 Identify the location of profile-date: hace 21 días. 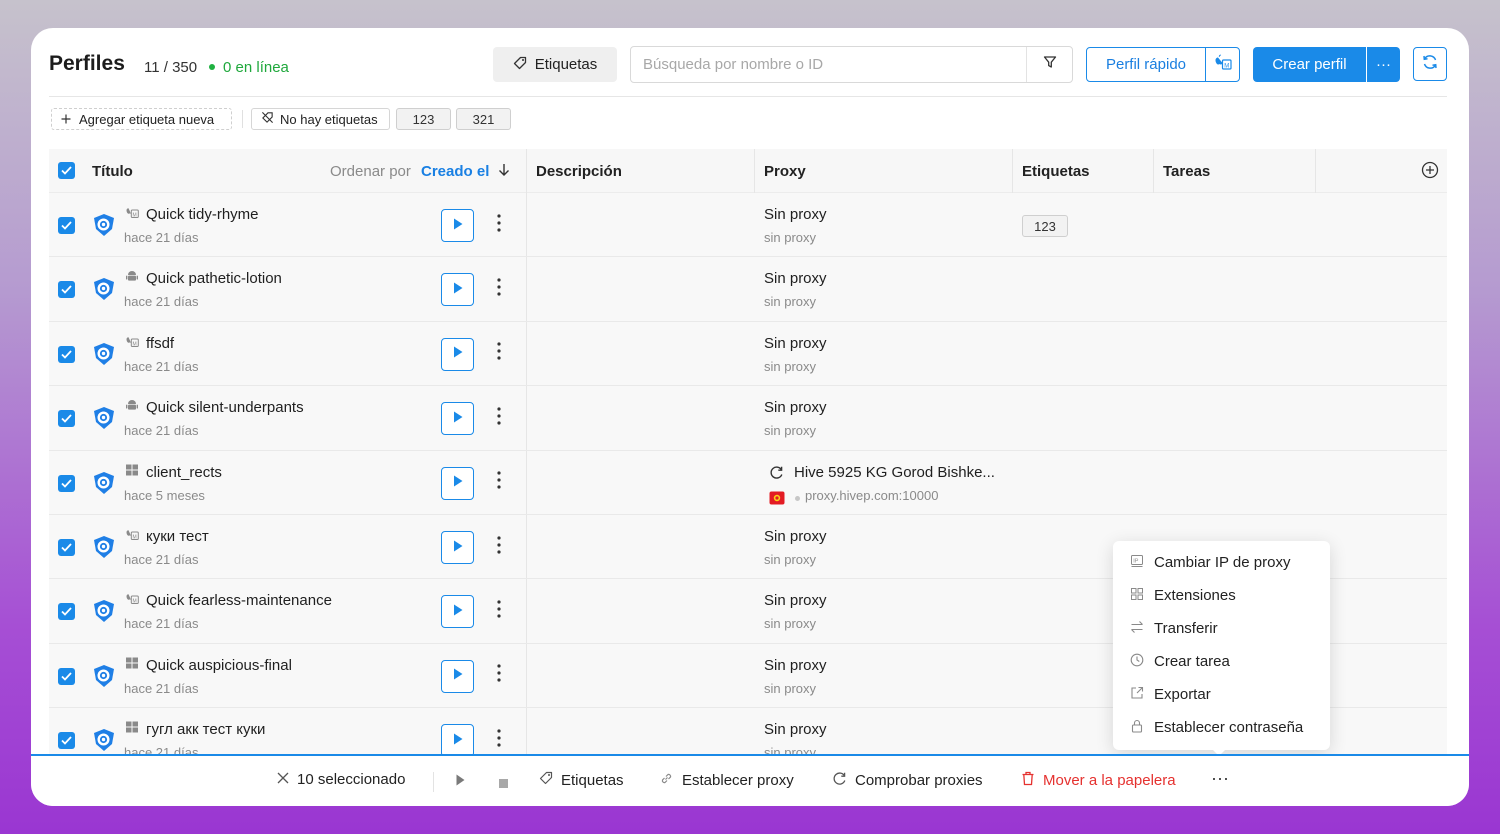
(161, 624).